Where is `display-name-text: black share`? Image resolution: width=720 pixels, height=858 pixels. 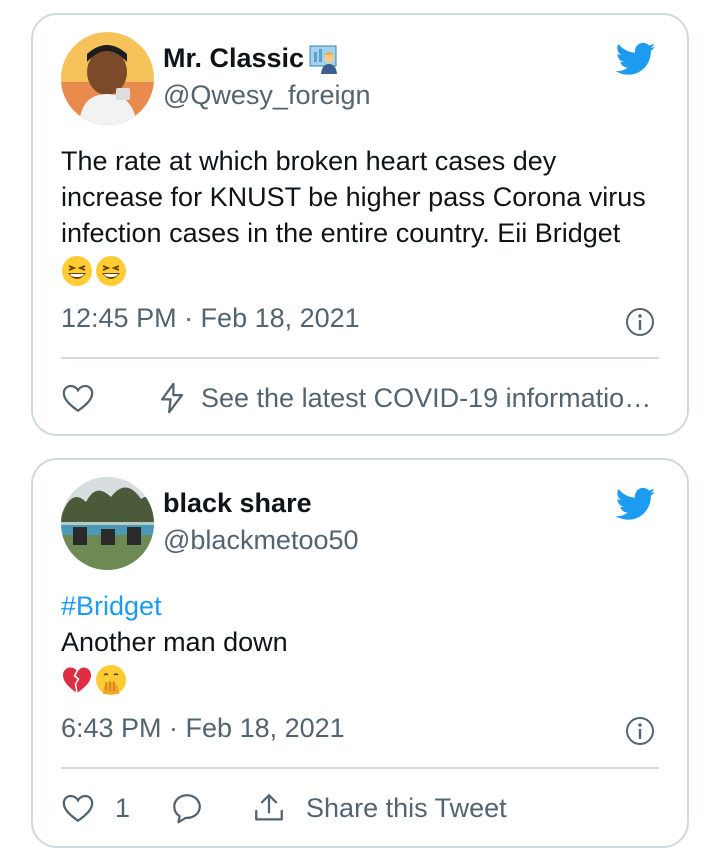 display-name-text: black share is located at coordinates (237, 503).